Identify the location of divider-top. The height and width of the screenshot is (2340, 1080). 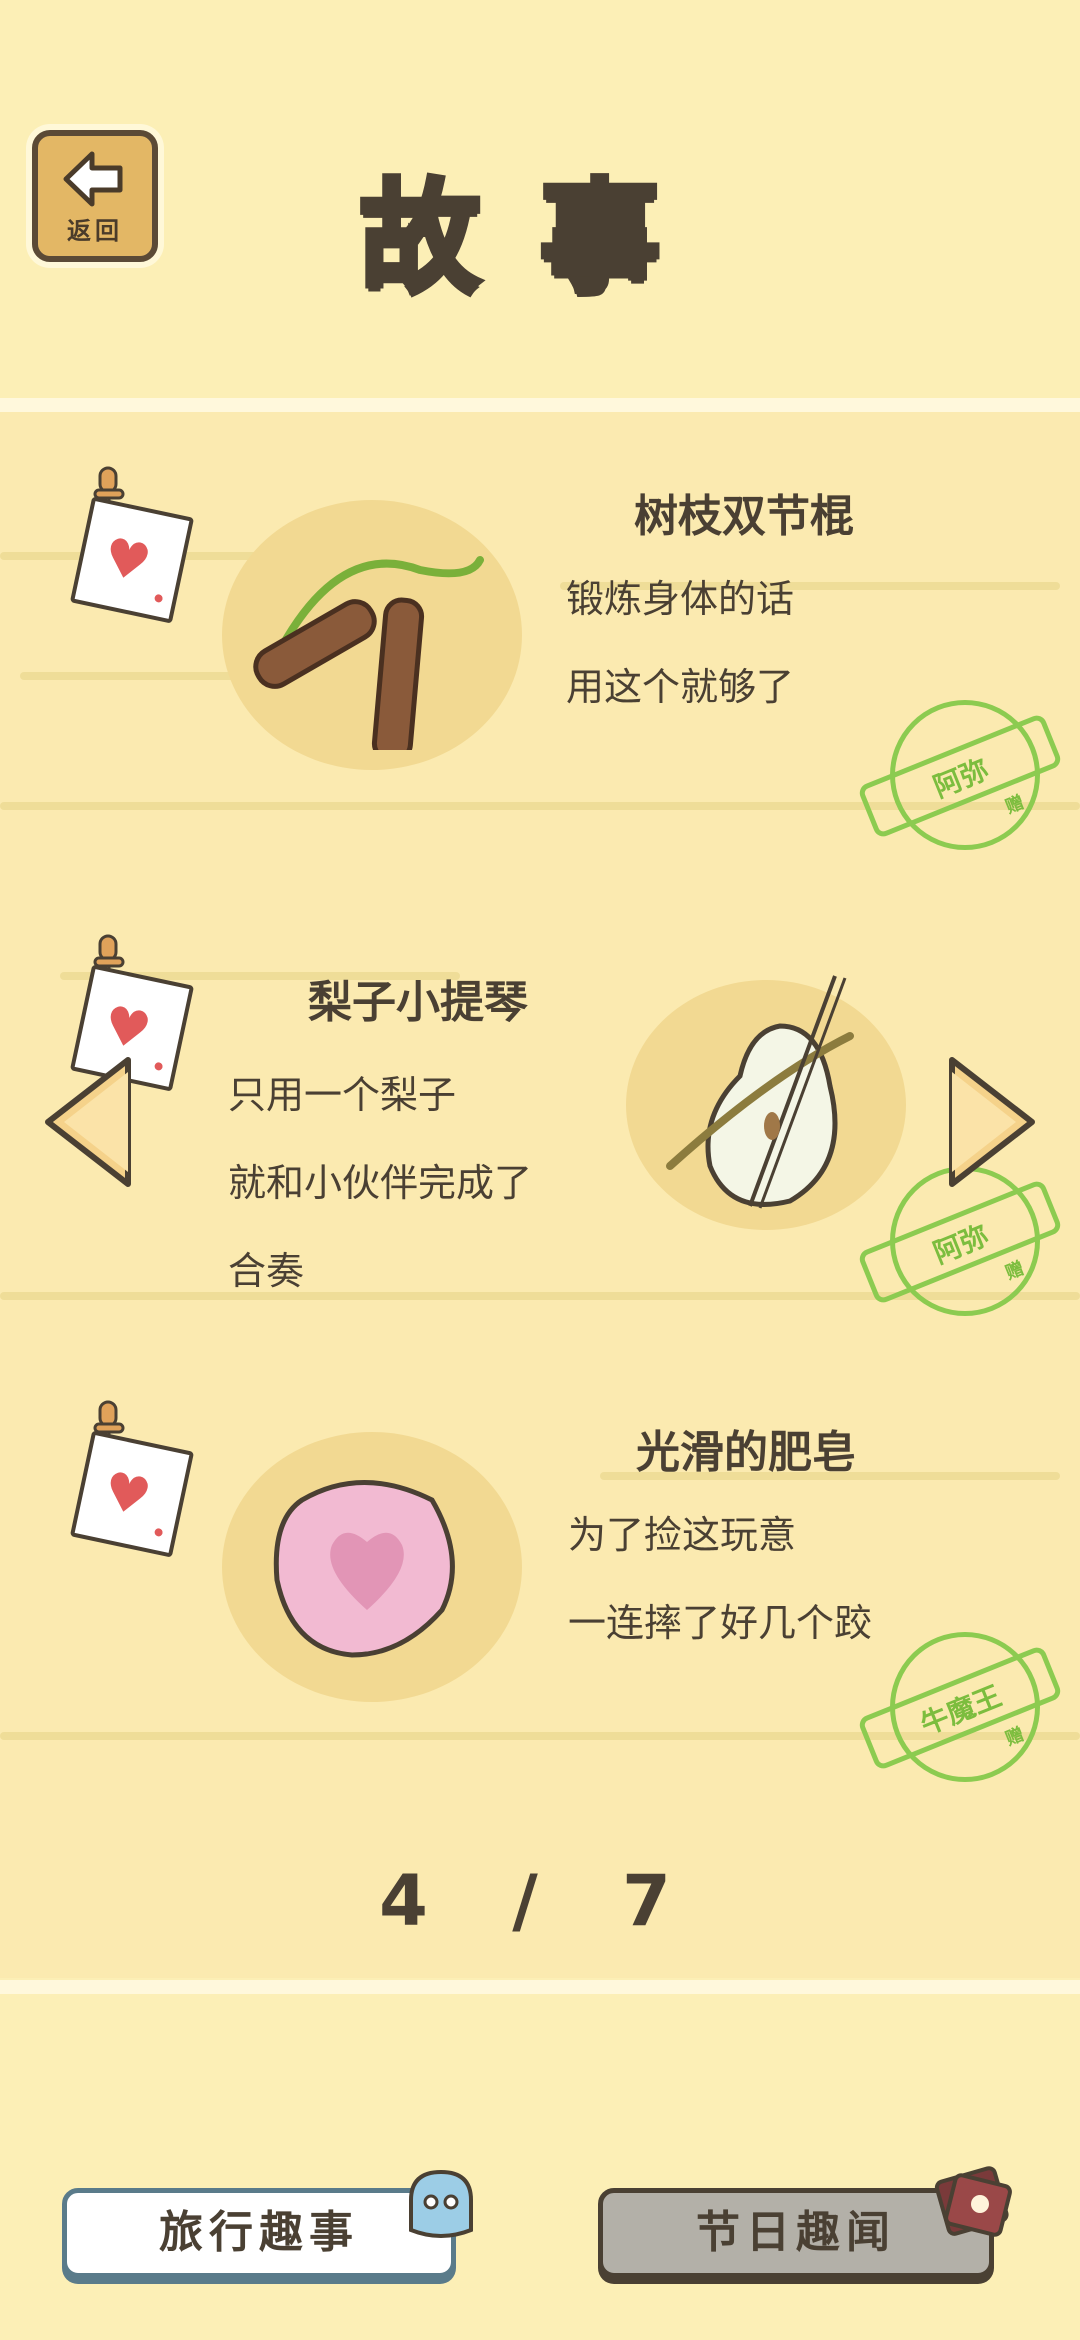
(540, 405).